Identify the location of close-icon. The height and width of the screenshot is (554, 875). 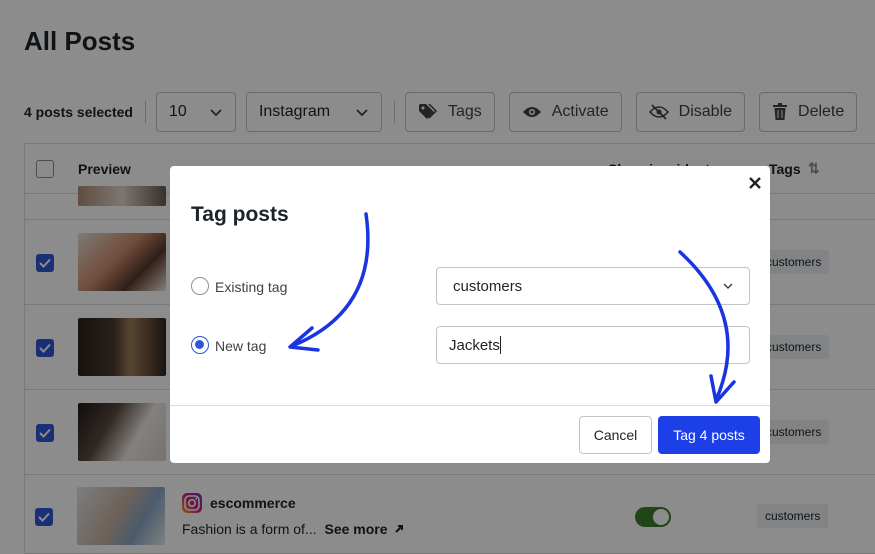
(755, 183).